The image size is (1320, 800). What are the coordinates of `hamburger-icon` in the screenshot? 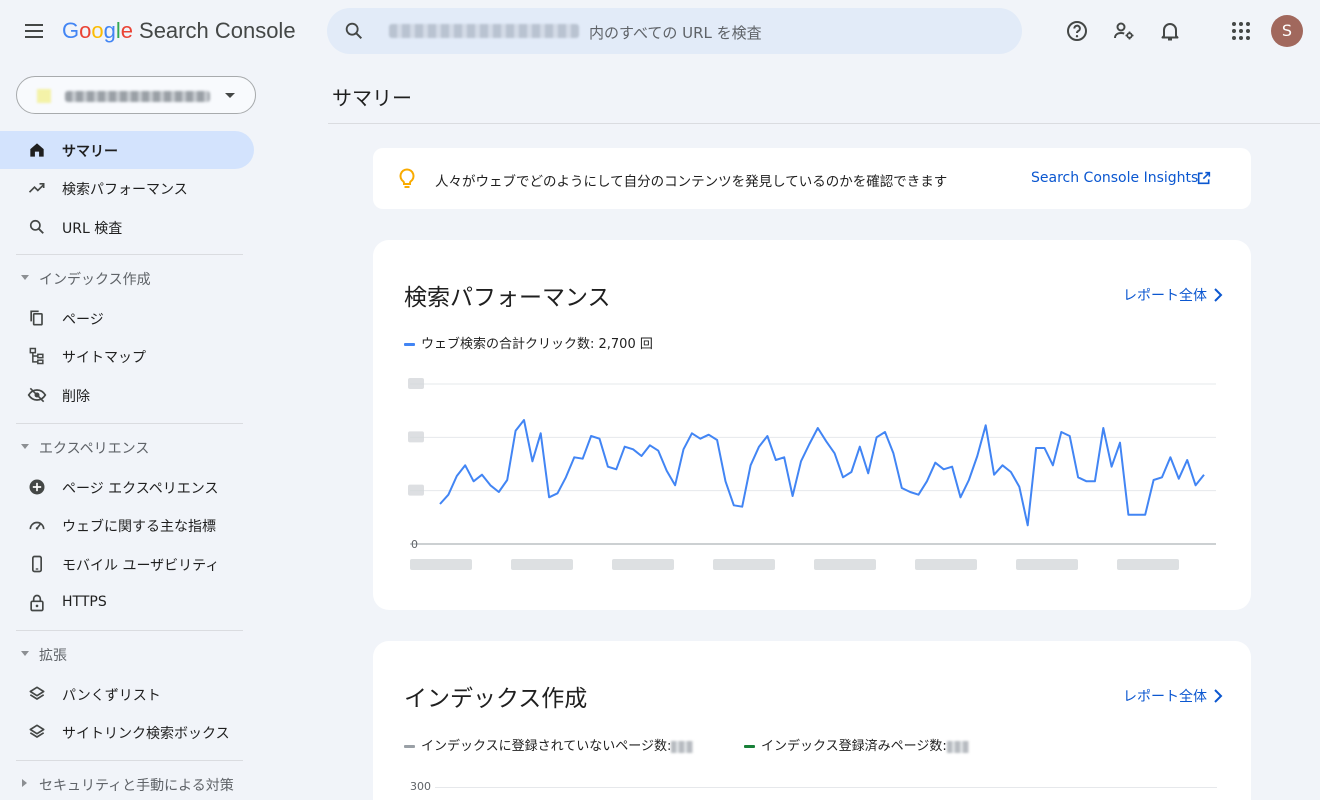 It's located at (34, 25).